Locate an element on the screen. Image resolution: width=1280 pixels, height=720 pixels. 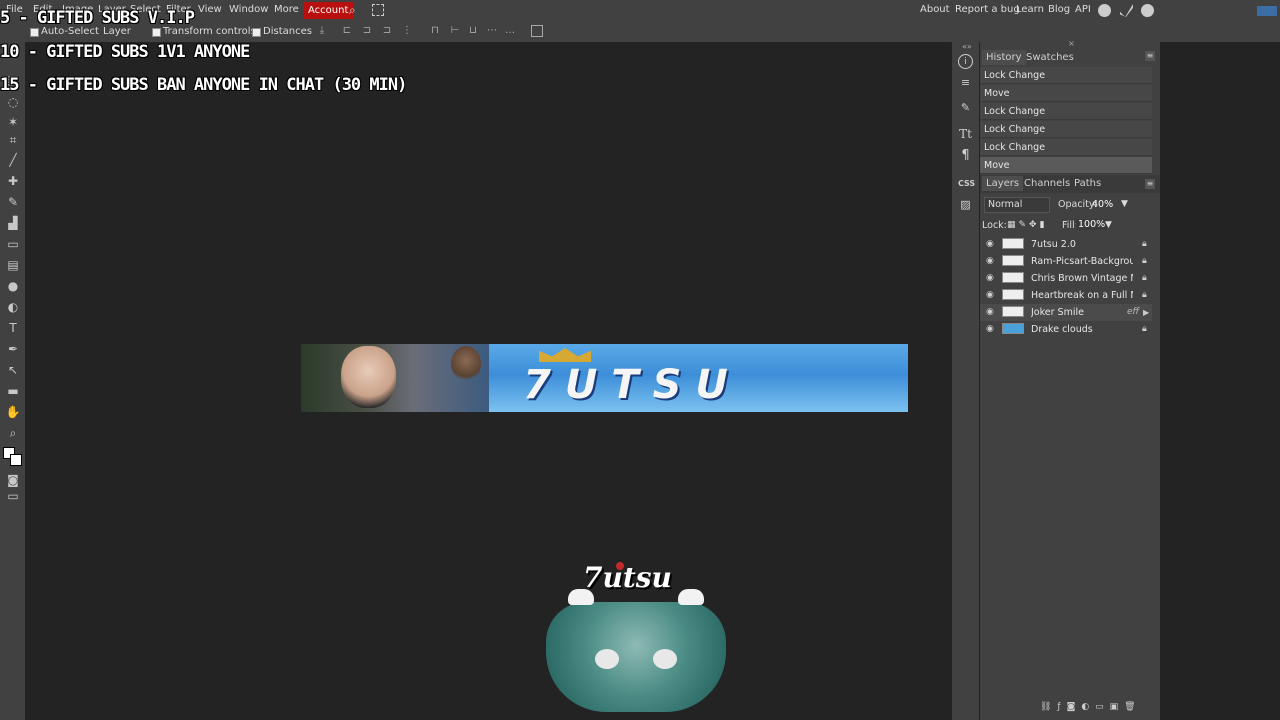
crop-tool-icon: ⌗ is located at coordinates (13, 140).